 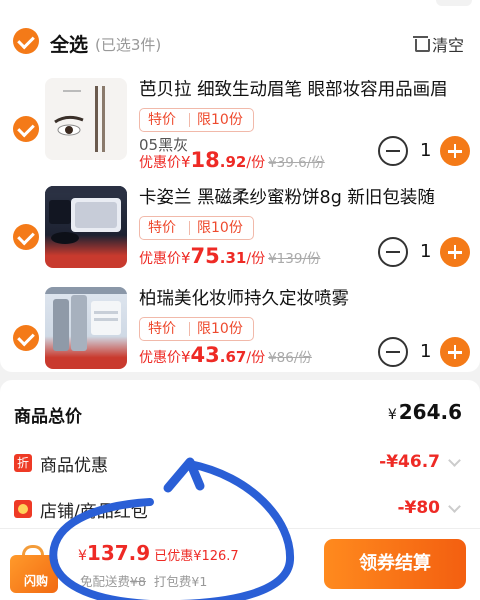 I want to click on price-decimal: .67, so click(x=233, y=357).